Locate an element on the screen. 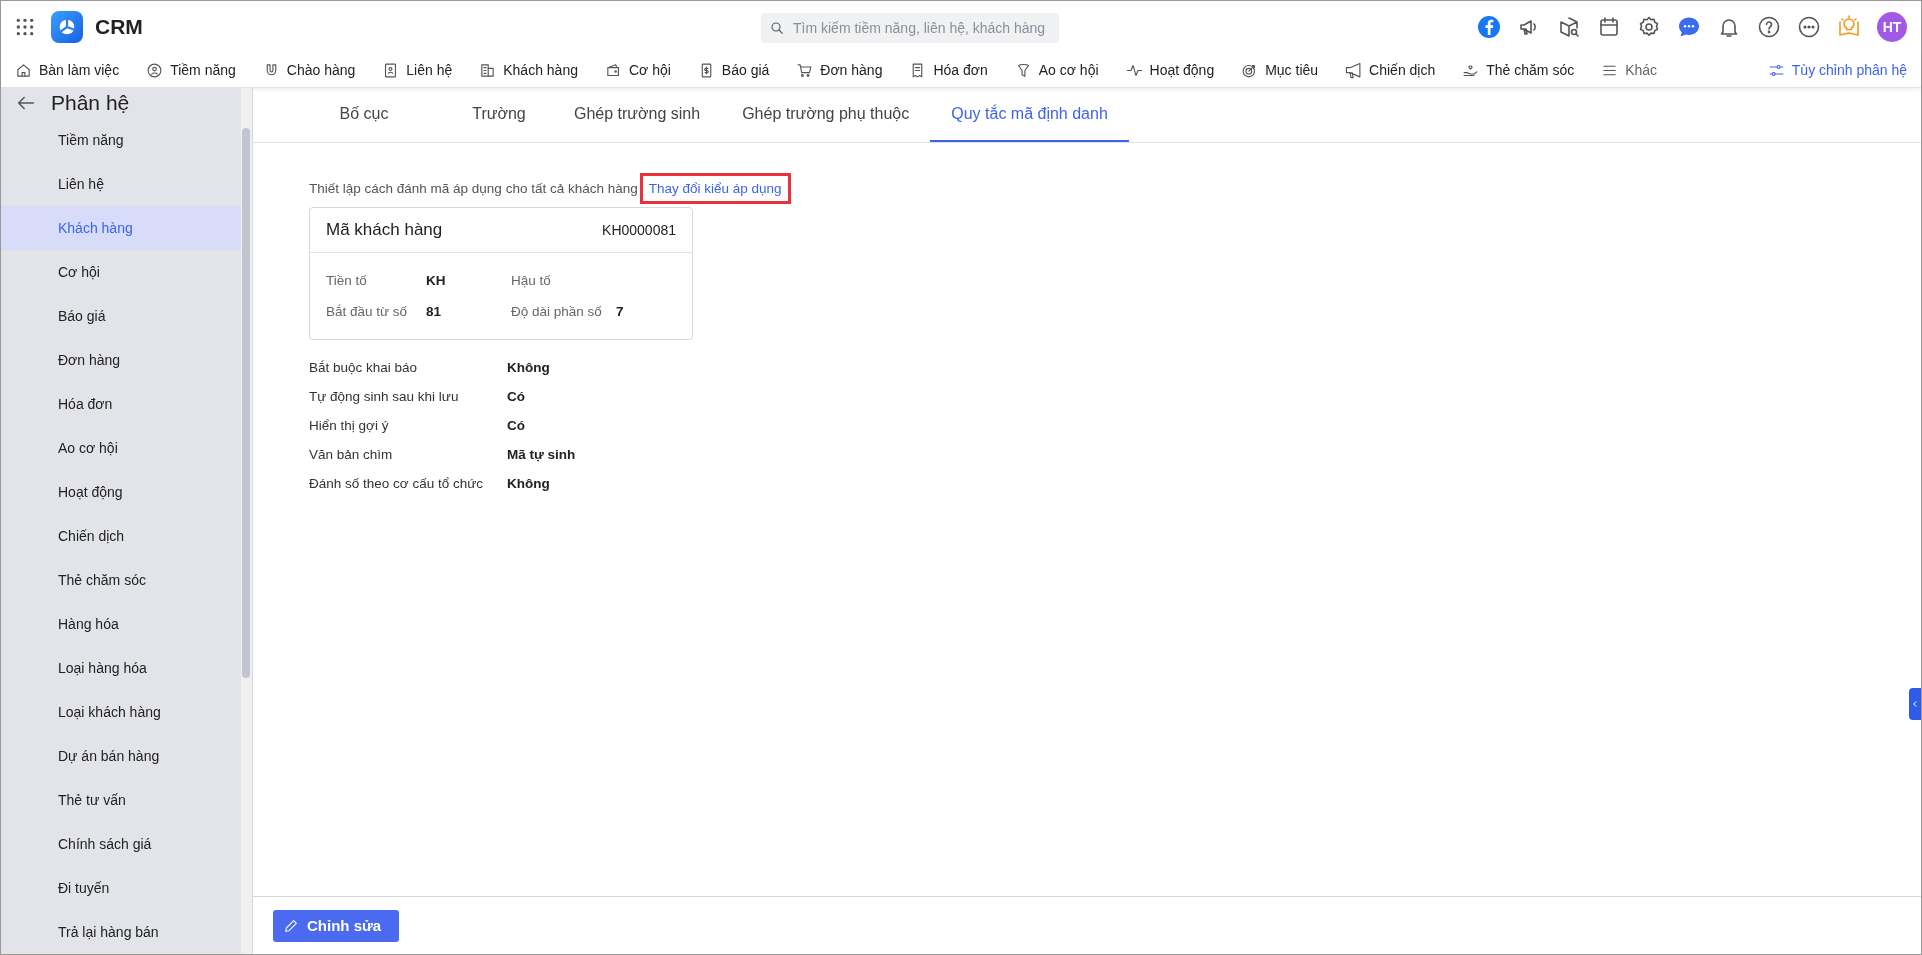 The height and width of the screenshot is (955, 1922). more-icon is located at coordinates (1809, 27).